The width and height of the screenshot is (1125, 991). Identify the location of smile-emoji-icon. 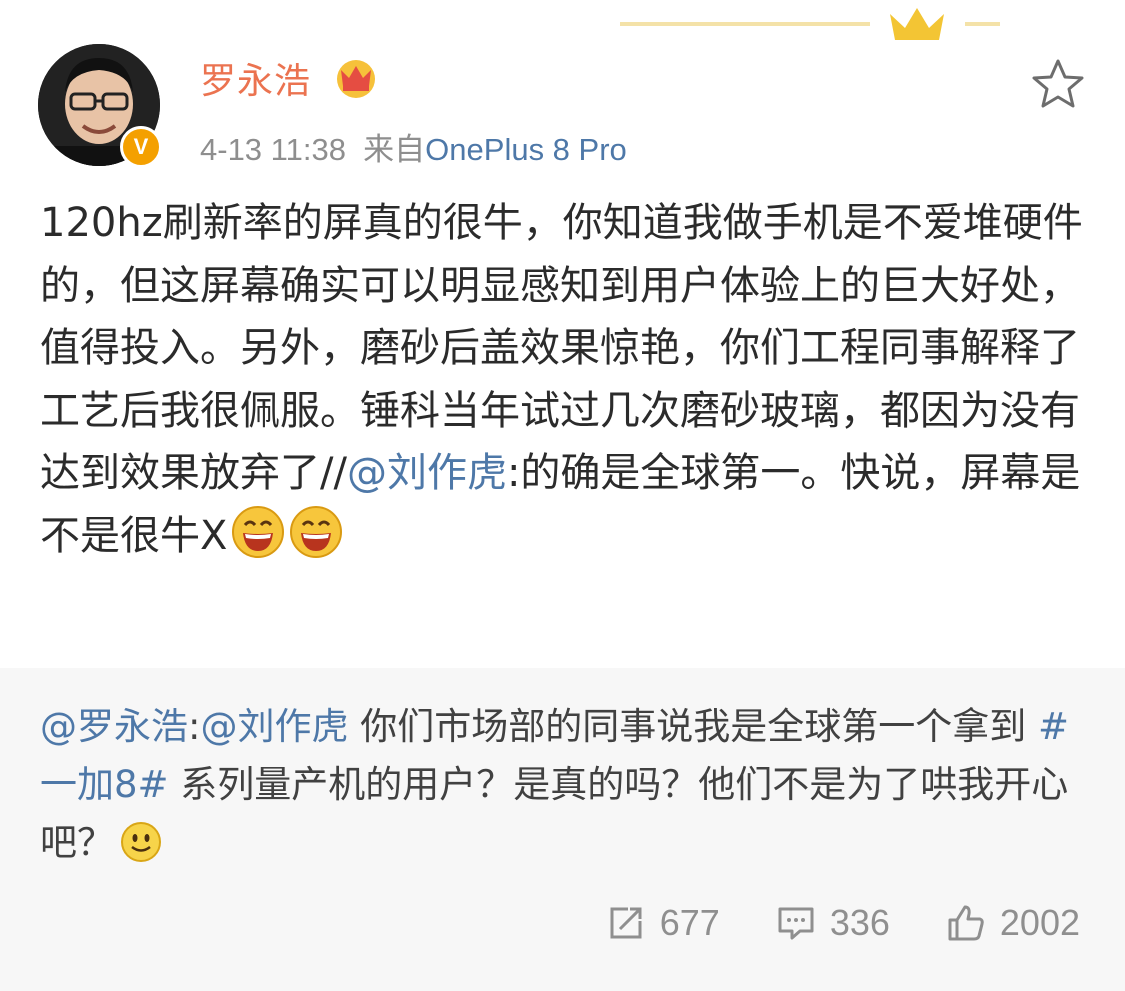
(141, 842).